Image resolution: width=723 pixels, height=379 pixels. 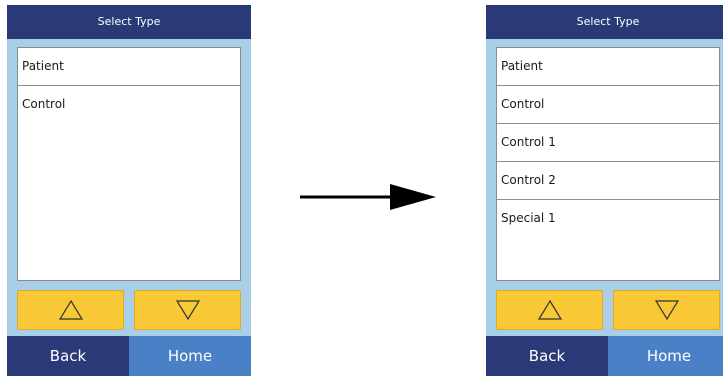 I want to click on list-item-control-1: Control 1, so click(x=608, y=143).